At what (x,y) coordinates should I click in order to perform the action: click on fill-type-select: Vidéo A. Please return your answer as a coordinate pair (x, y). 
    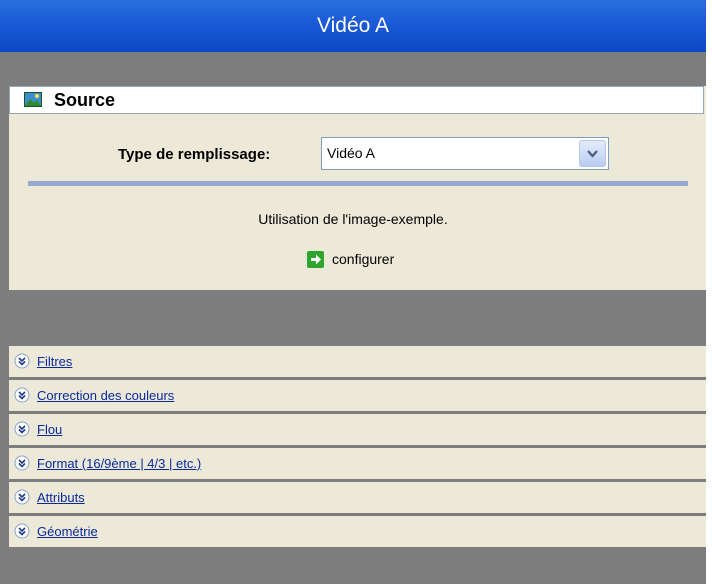
    Looking at the image, I should click on (465, 153).